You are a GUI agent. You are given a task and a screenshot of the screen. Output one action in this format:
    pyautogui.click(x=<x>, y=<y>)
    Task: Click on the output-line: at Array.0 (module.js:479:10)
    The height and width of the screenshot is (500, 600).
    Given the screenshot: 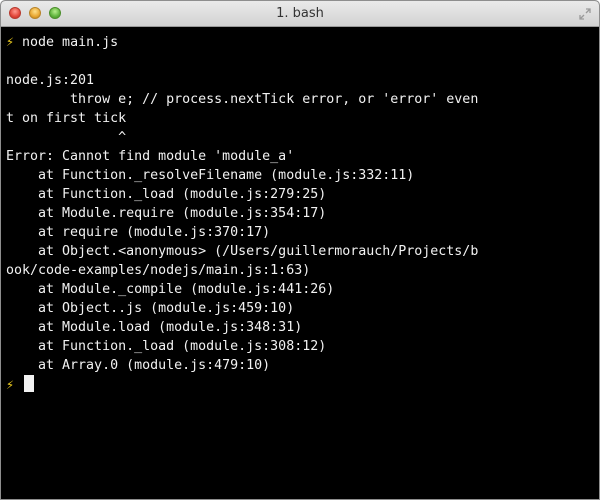 What is the action you would take?
    pyautogui.click(x=138, y=365)
    